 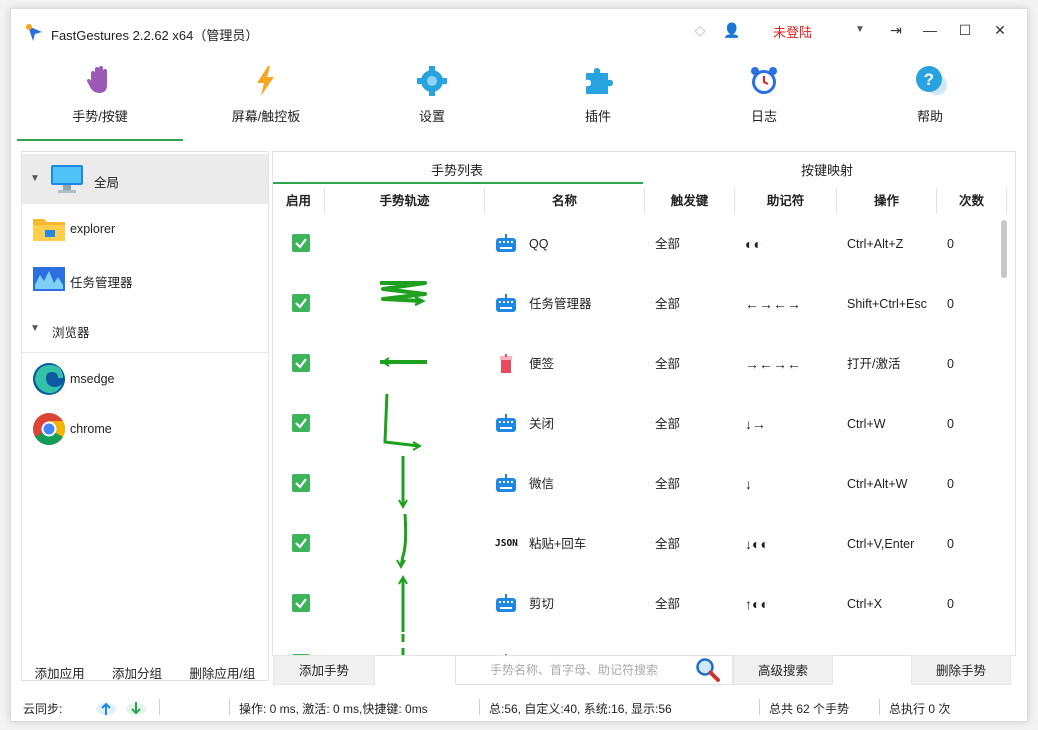 What do you see at coordinates (565, 201) in the screenshot?
I see `col-name: 名称` at bounding box center [565, 201].